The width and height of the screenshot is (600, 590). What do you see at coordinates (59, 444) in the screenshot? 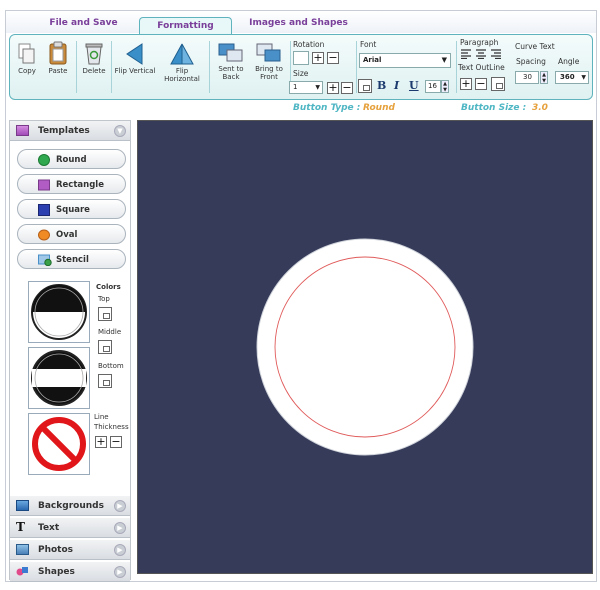
I see `template-prohibited` at bounding box center [59, 444].